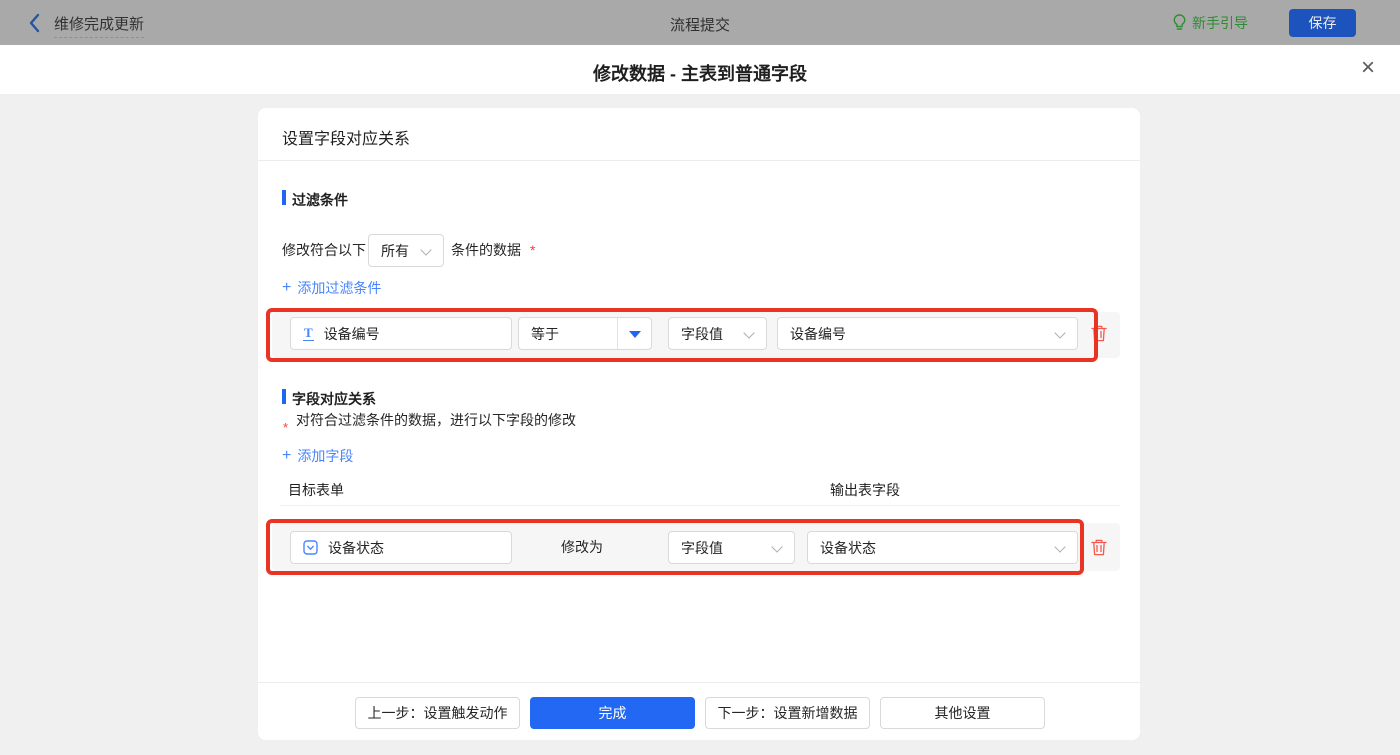 The height and width of the screenshot is (755, 1400). I want to click on text-field-icon: T, so click(308, 333).